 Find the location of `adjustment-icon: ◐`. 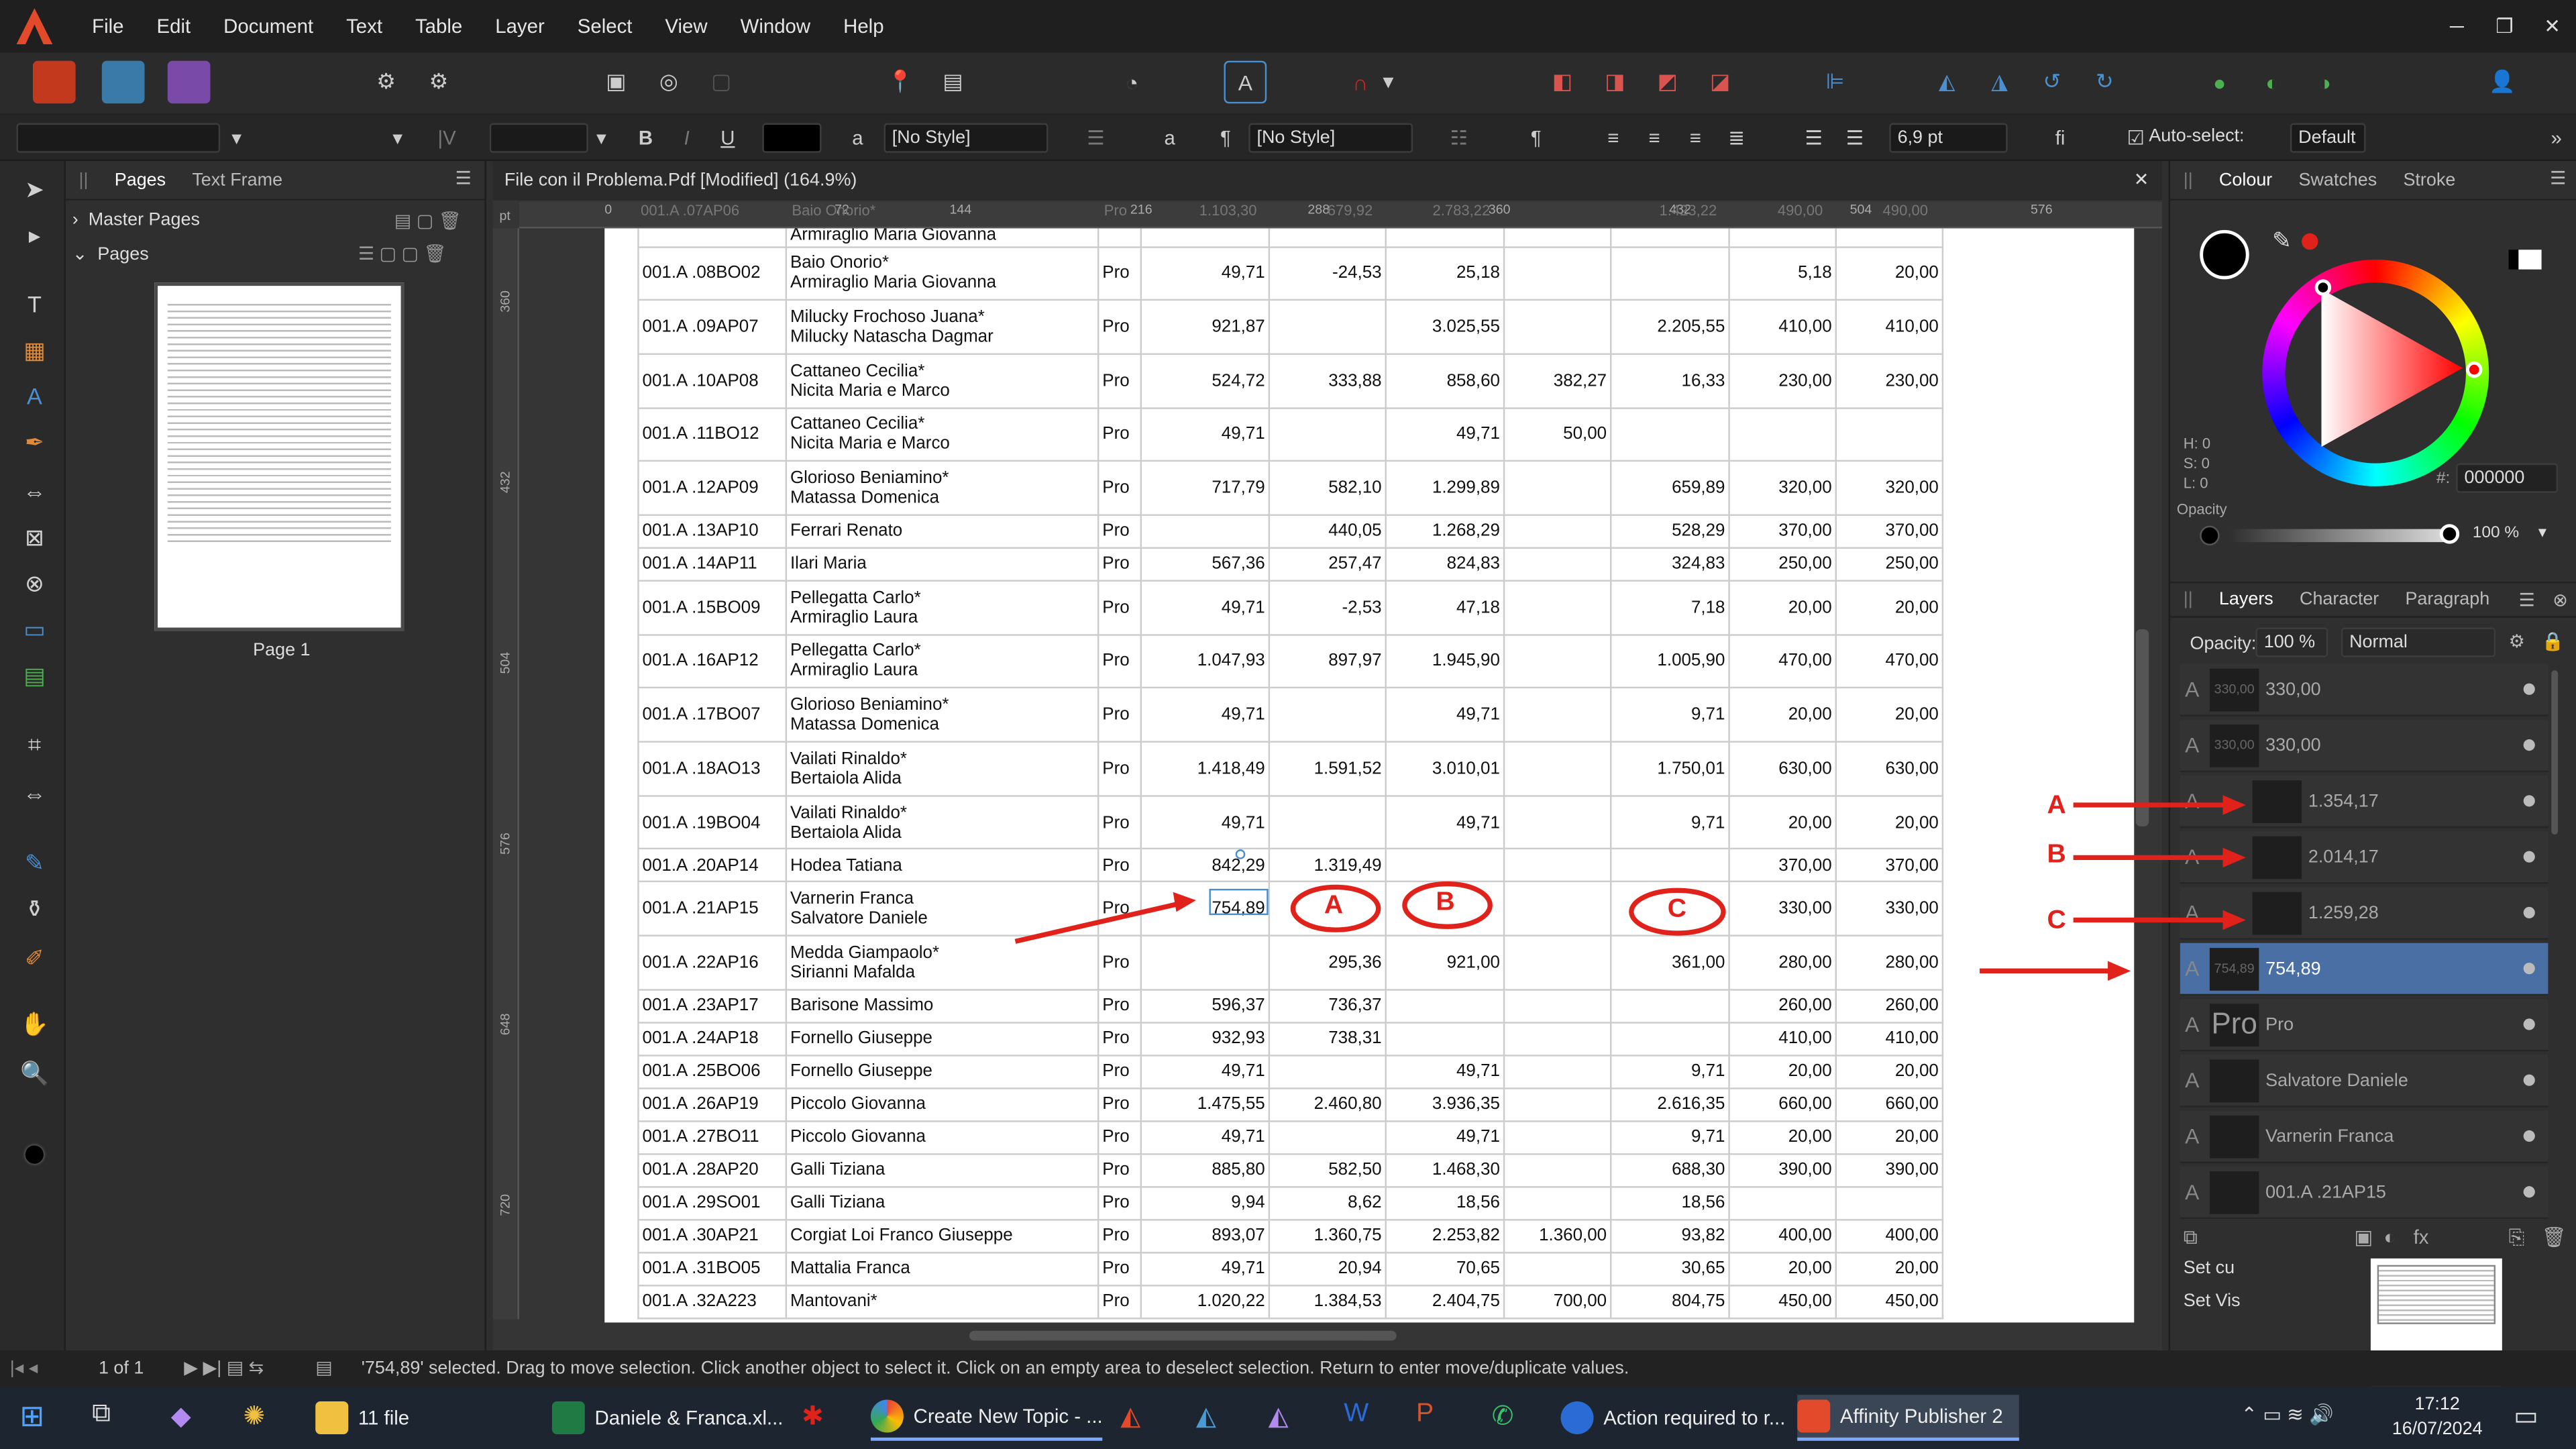

adjustment-icon: ◐ is located at coordinates (2389, 1237).